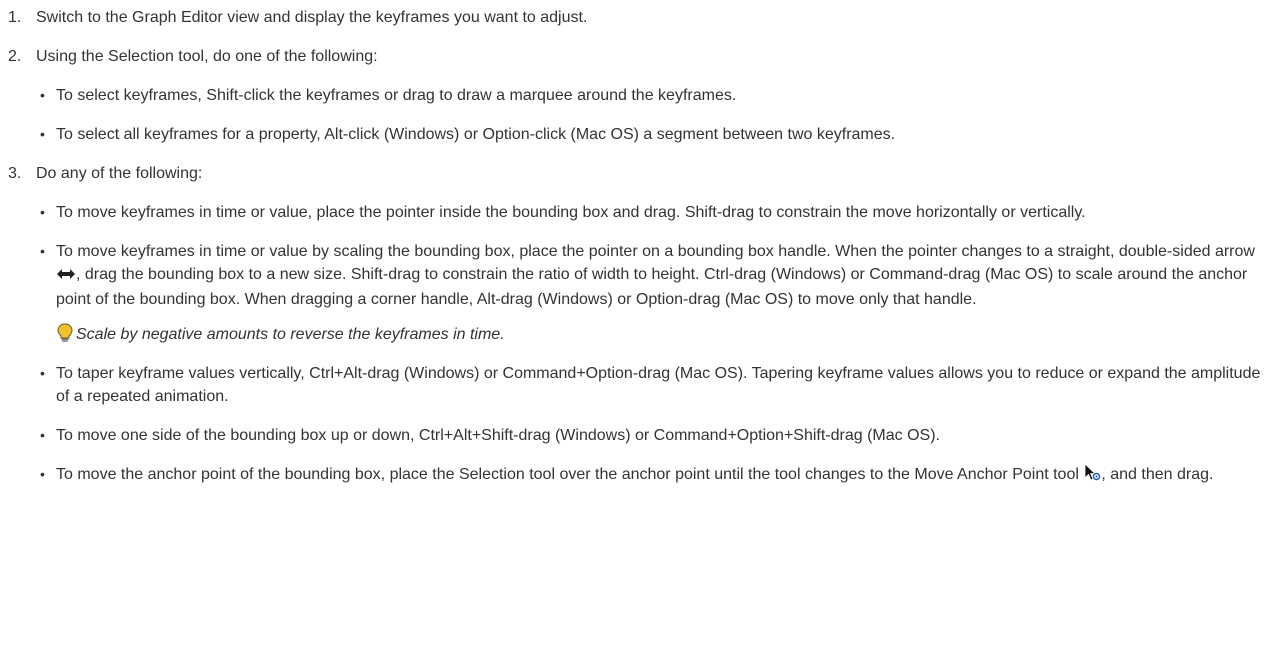 Image resolution: width=1281 pixels, height=664 pixels. What do you see at coordinates (640, 173) in the screenshot?
I see `step-3: 3. Do any of the following:` at bounding box center [640, 173].